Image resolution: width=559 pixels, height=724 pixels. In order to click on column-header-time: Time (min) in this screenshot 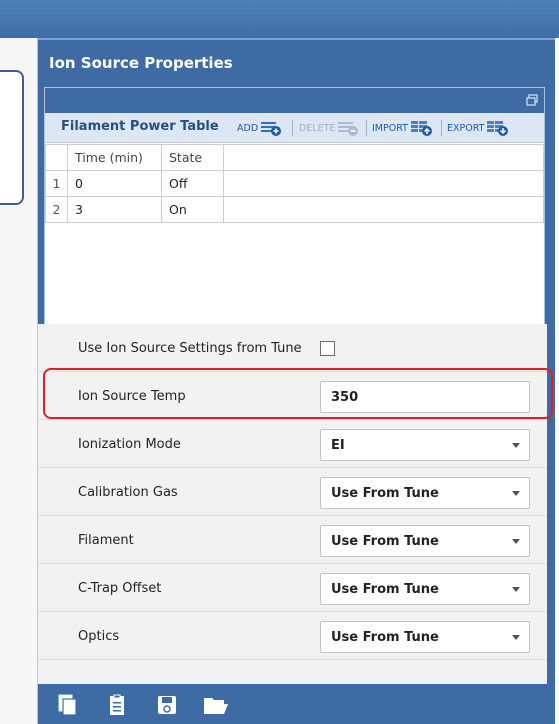, I will do `click(114, 157)`.